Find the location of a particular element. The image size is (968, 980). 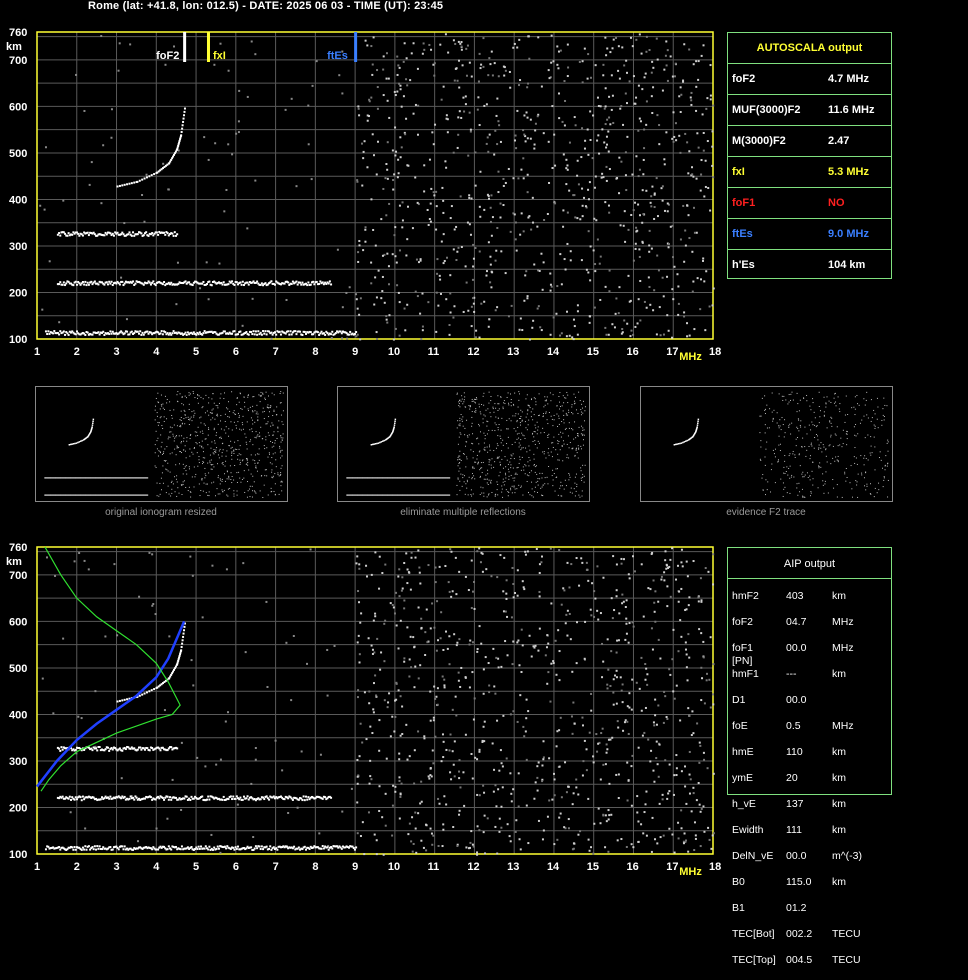

y-unit-label: km is located at coordinates (14, 562).